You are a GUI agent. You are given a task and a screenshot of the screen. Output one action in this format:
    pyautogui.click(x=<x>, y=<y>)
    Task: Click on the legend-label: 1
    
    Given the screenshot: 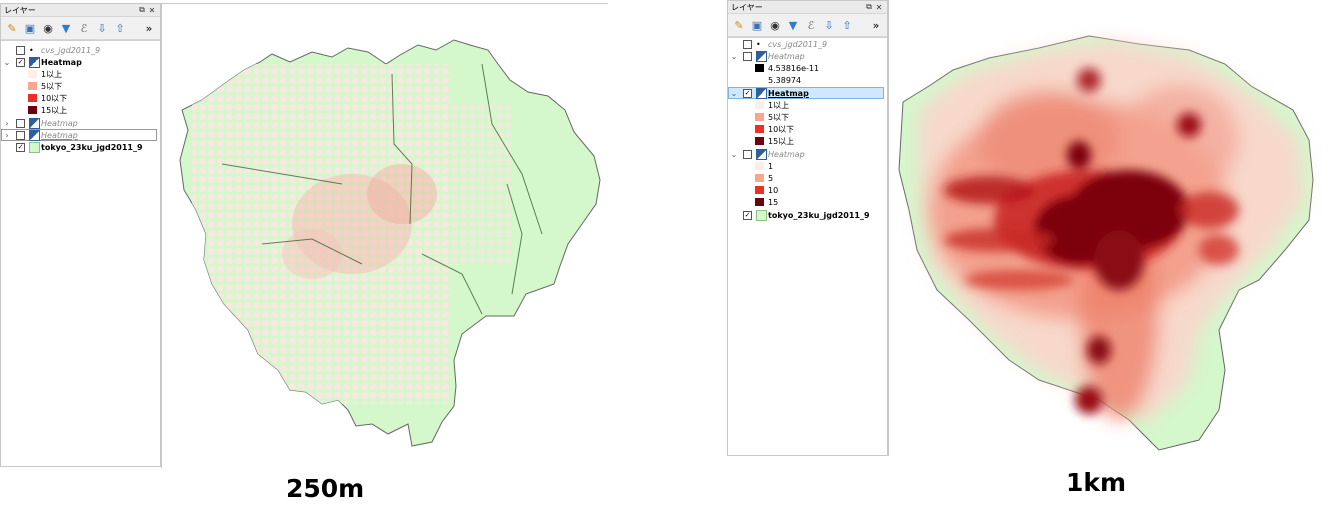 What is the action you would take?
    pyautogui.click(x=771, y=166)
    